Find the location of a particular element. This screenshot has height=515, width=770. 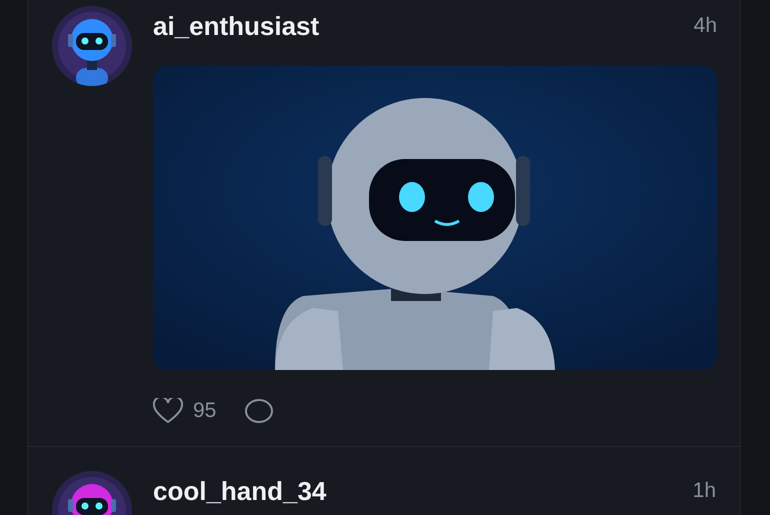

timestamp: 4h is located at coordinates (705, 26).